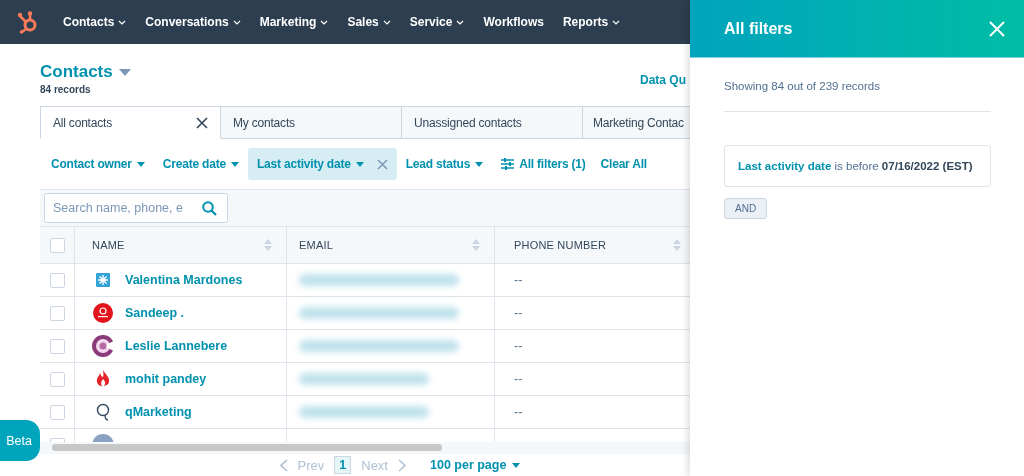 This screenshot has height=476, width=1024. I want to click on view-tab: Unassigned contacts, so click(492, 122).